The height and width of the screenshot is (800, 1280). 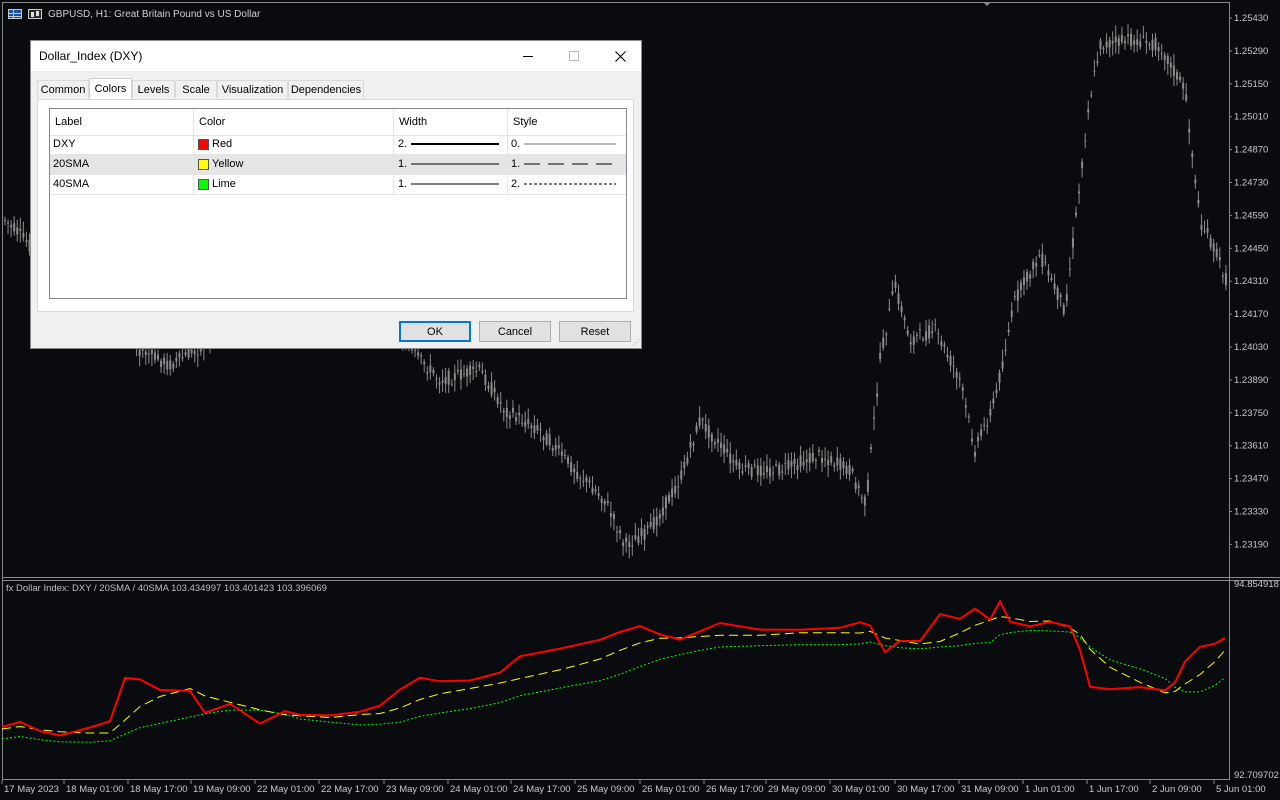 I want to click on reset-button: Reset, so click(x=595, y=331).